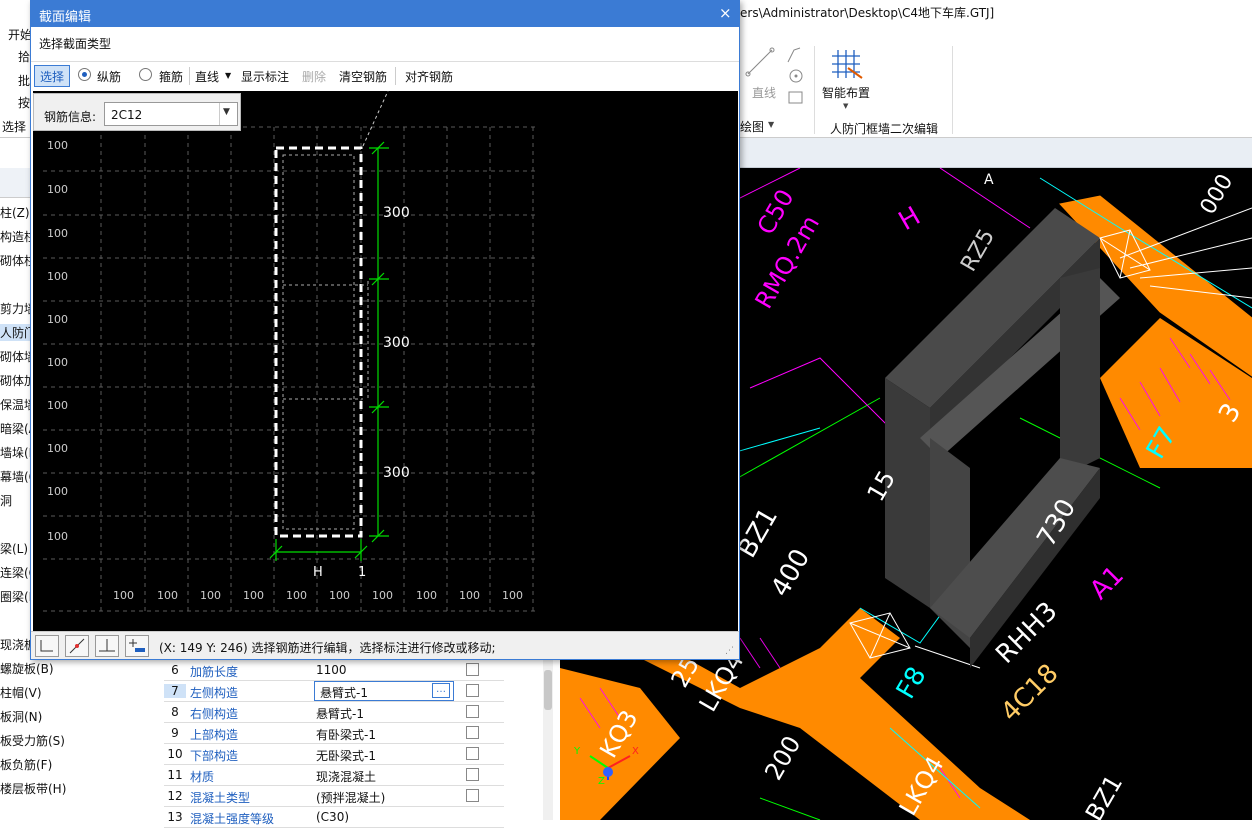 This screenshot has height=828, width=1252. What do you see at coordinates (175, 754) in the screenshot?
I see `row-number: 10` at bounding box center [175, 754].